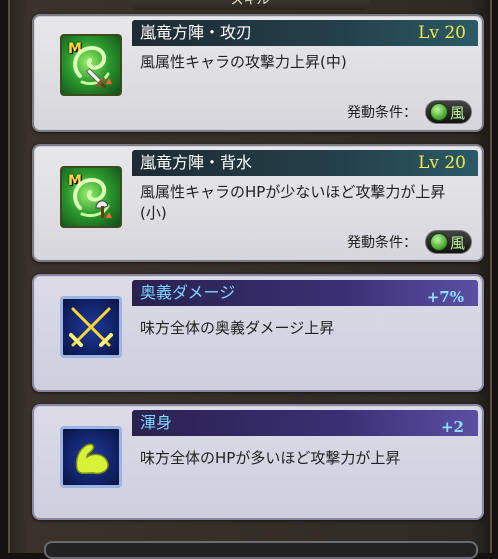 The width and height of the screenshot is (498, 559). I want to click on skill-name: 嵐竜方陣・背水, so click(196, 162).